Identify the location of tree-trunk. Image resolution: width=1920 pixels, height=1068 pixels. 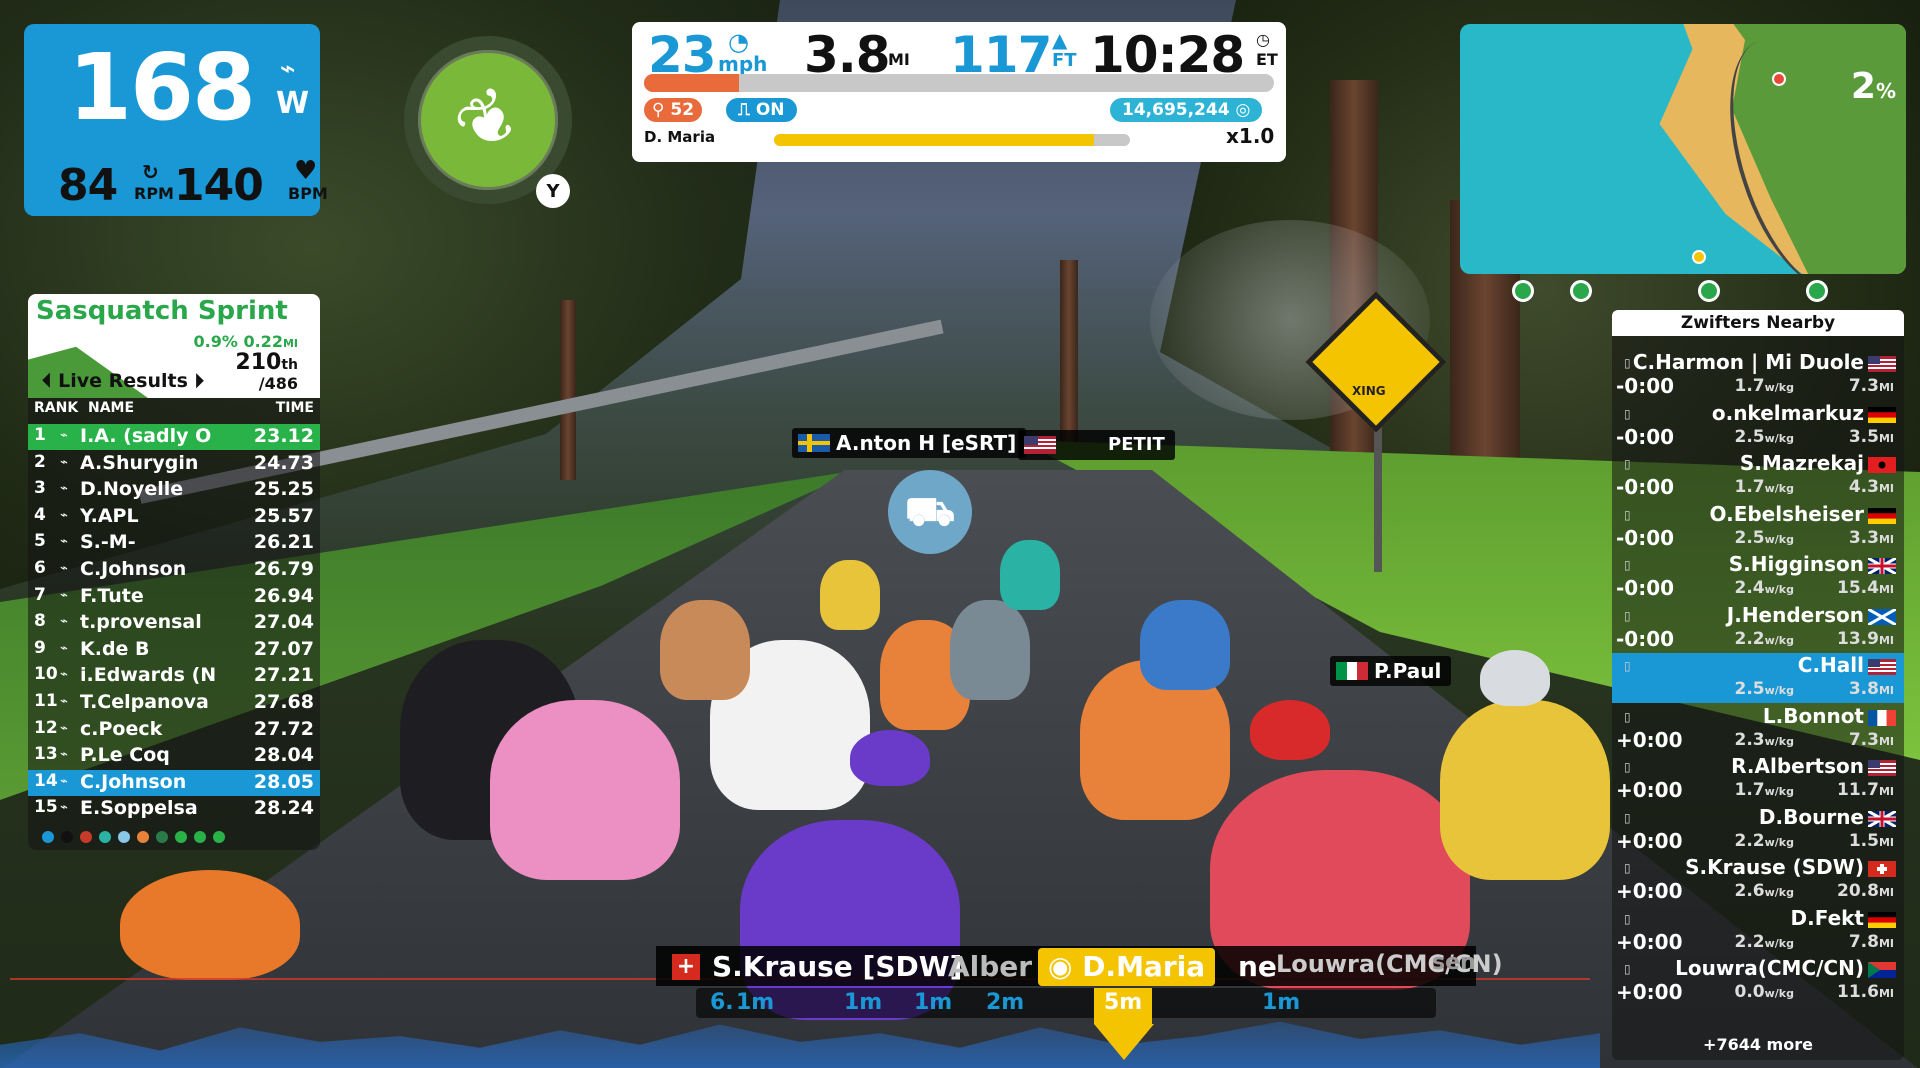
(568, 390).